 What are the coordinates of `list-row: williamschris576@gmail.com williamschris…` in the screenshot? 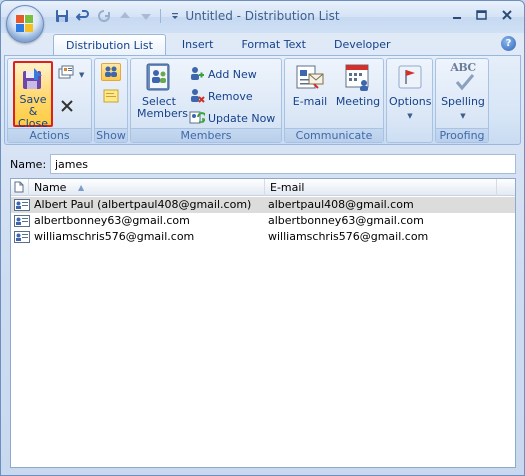 It's located at (263, 237).